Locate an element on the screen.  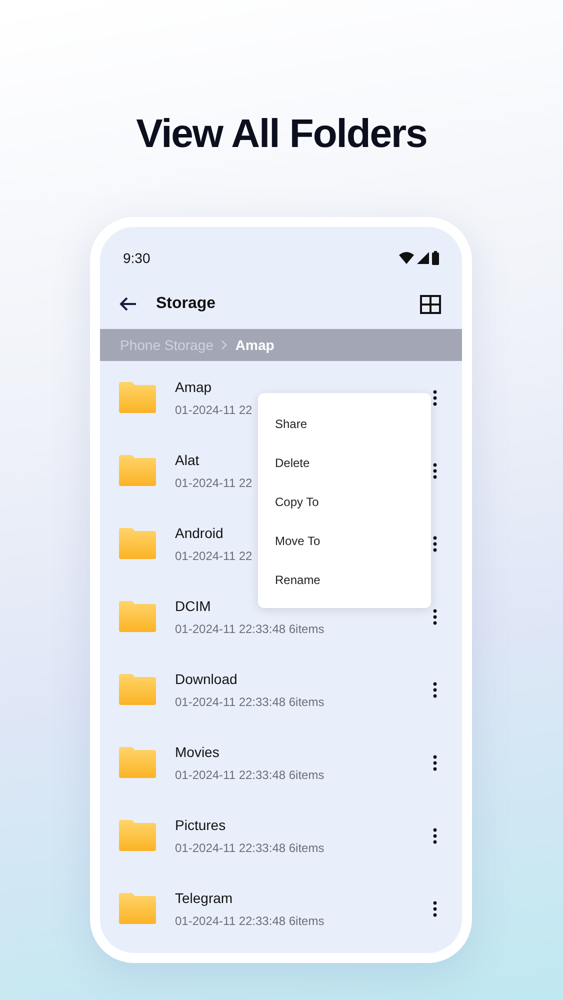
toolbar-title: Storage is located at coordinates (186, 304).